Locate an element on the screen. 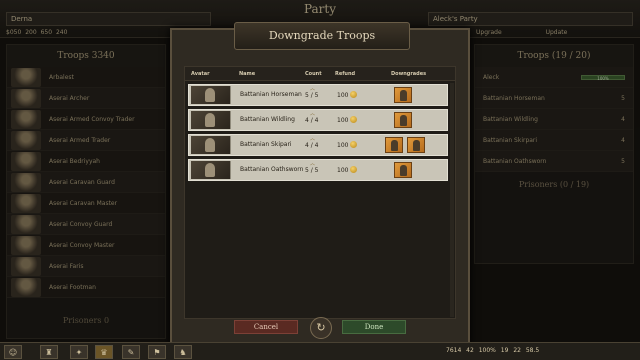 This screenshot has height=360, width=640. dialog-title: Downgrade Troops is located at coordinates (322, 35).